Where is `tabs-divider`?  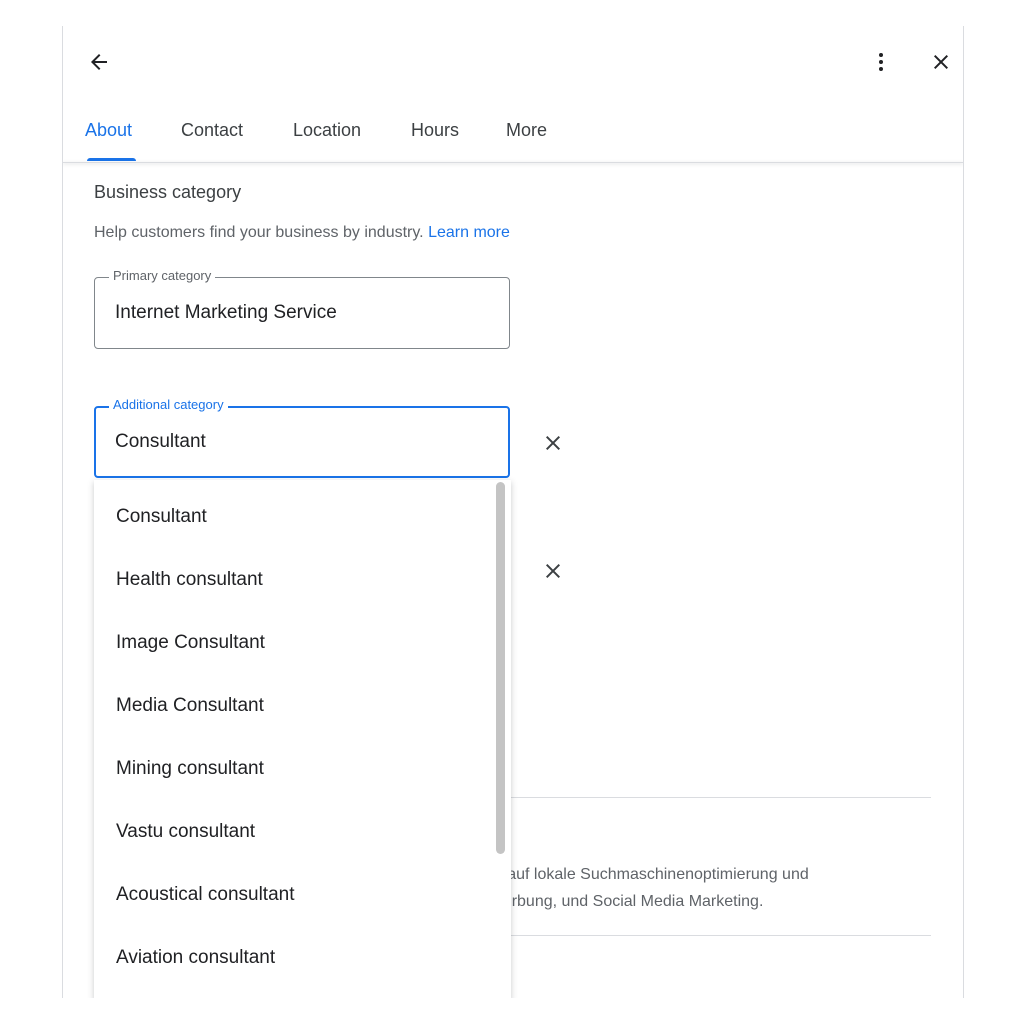
tabs-divider is located at coordinates (513, 162).